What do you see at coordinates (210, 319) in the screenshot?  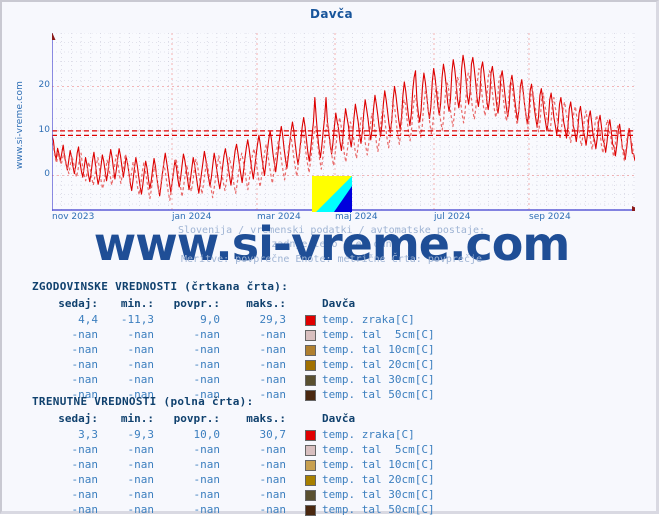 I see `cell-2: 9,0` at bounding box center [210, 319].